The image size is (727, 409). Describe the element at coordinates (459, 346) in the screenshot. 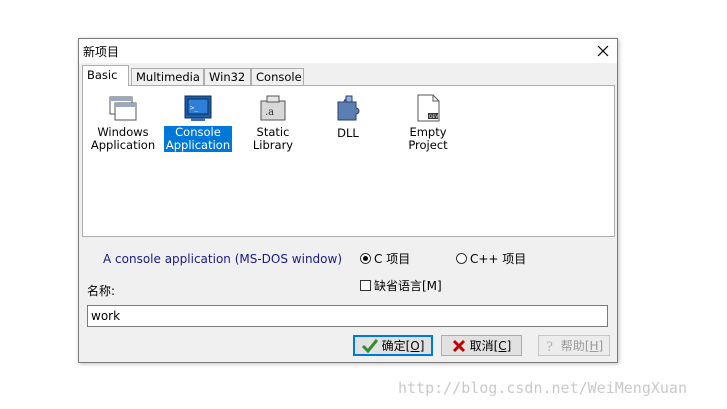

I see `x-icon` at that location.